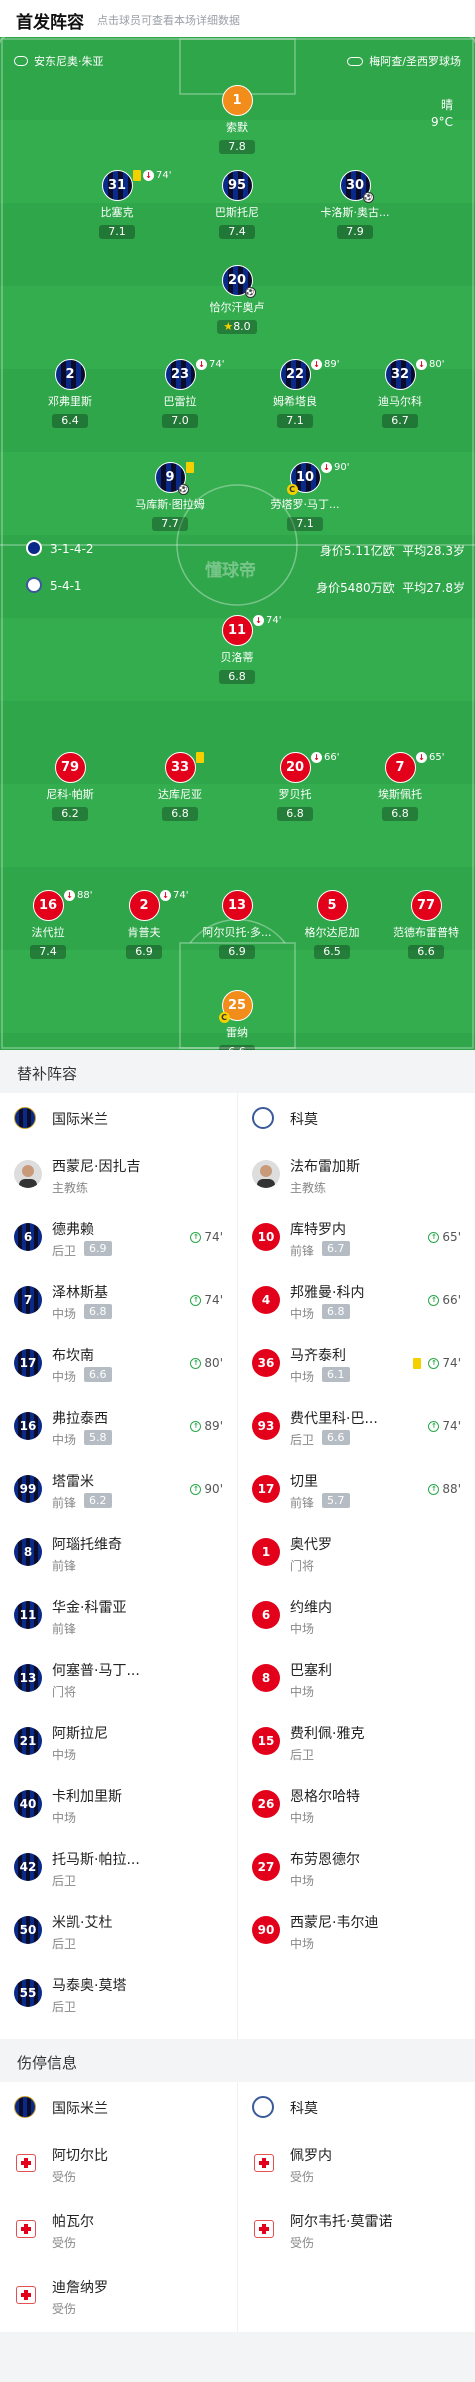 The height and width of the screenshot is (2382, 475). I want to click on subs-right-team: 科莫, so click(356, 1118).